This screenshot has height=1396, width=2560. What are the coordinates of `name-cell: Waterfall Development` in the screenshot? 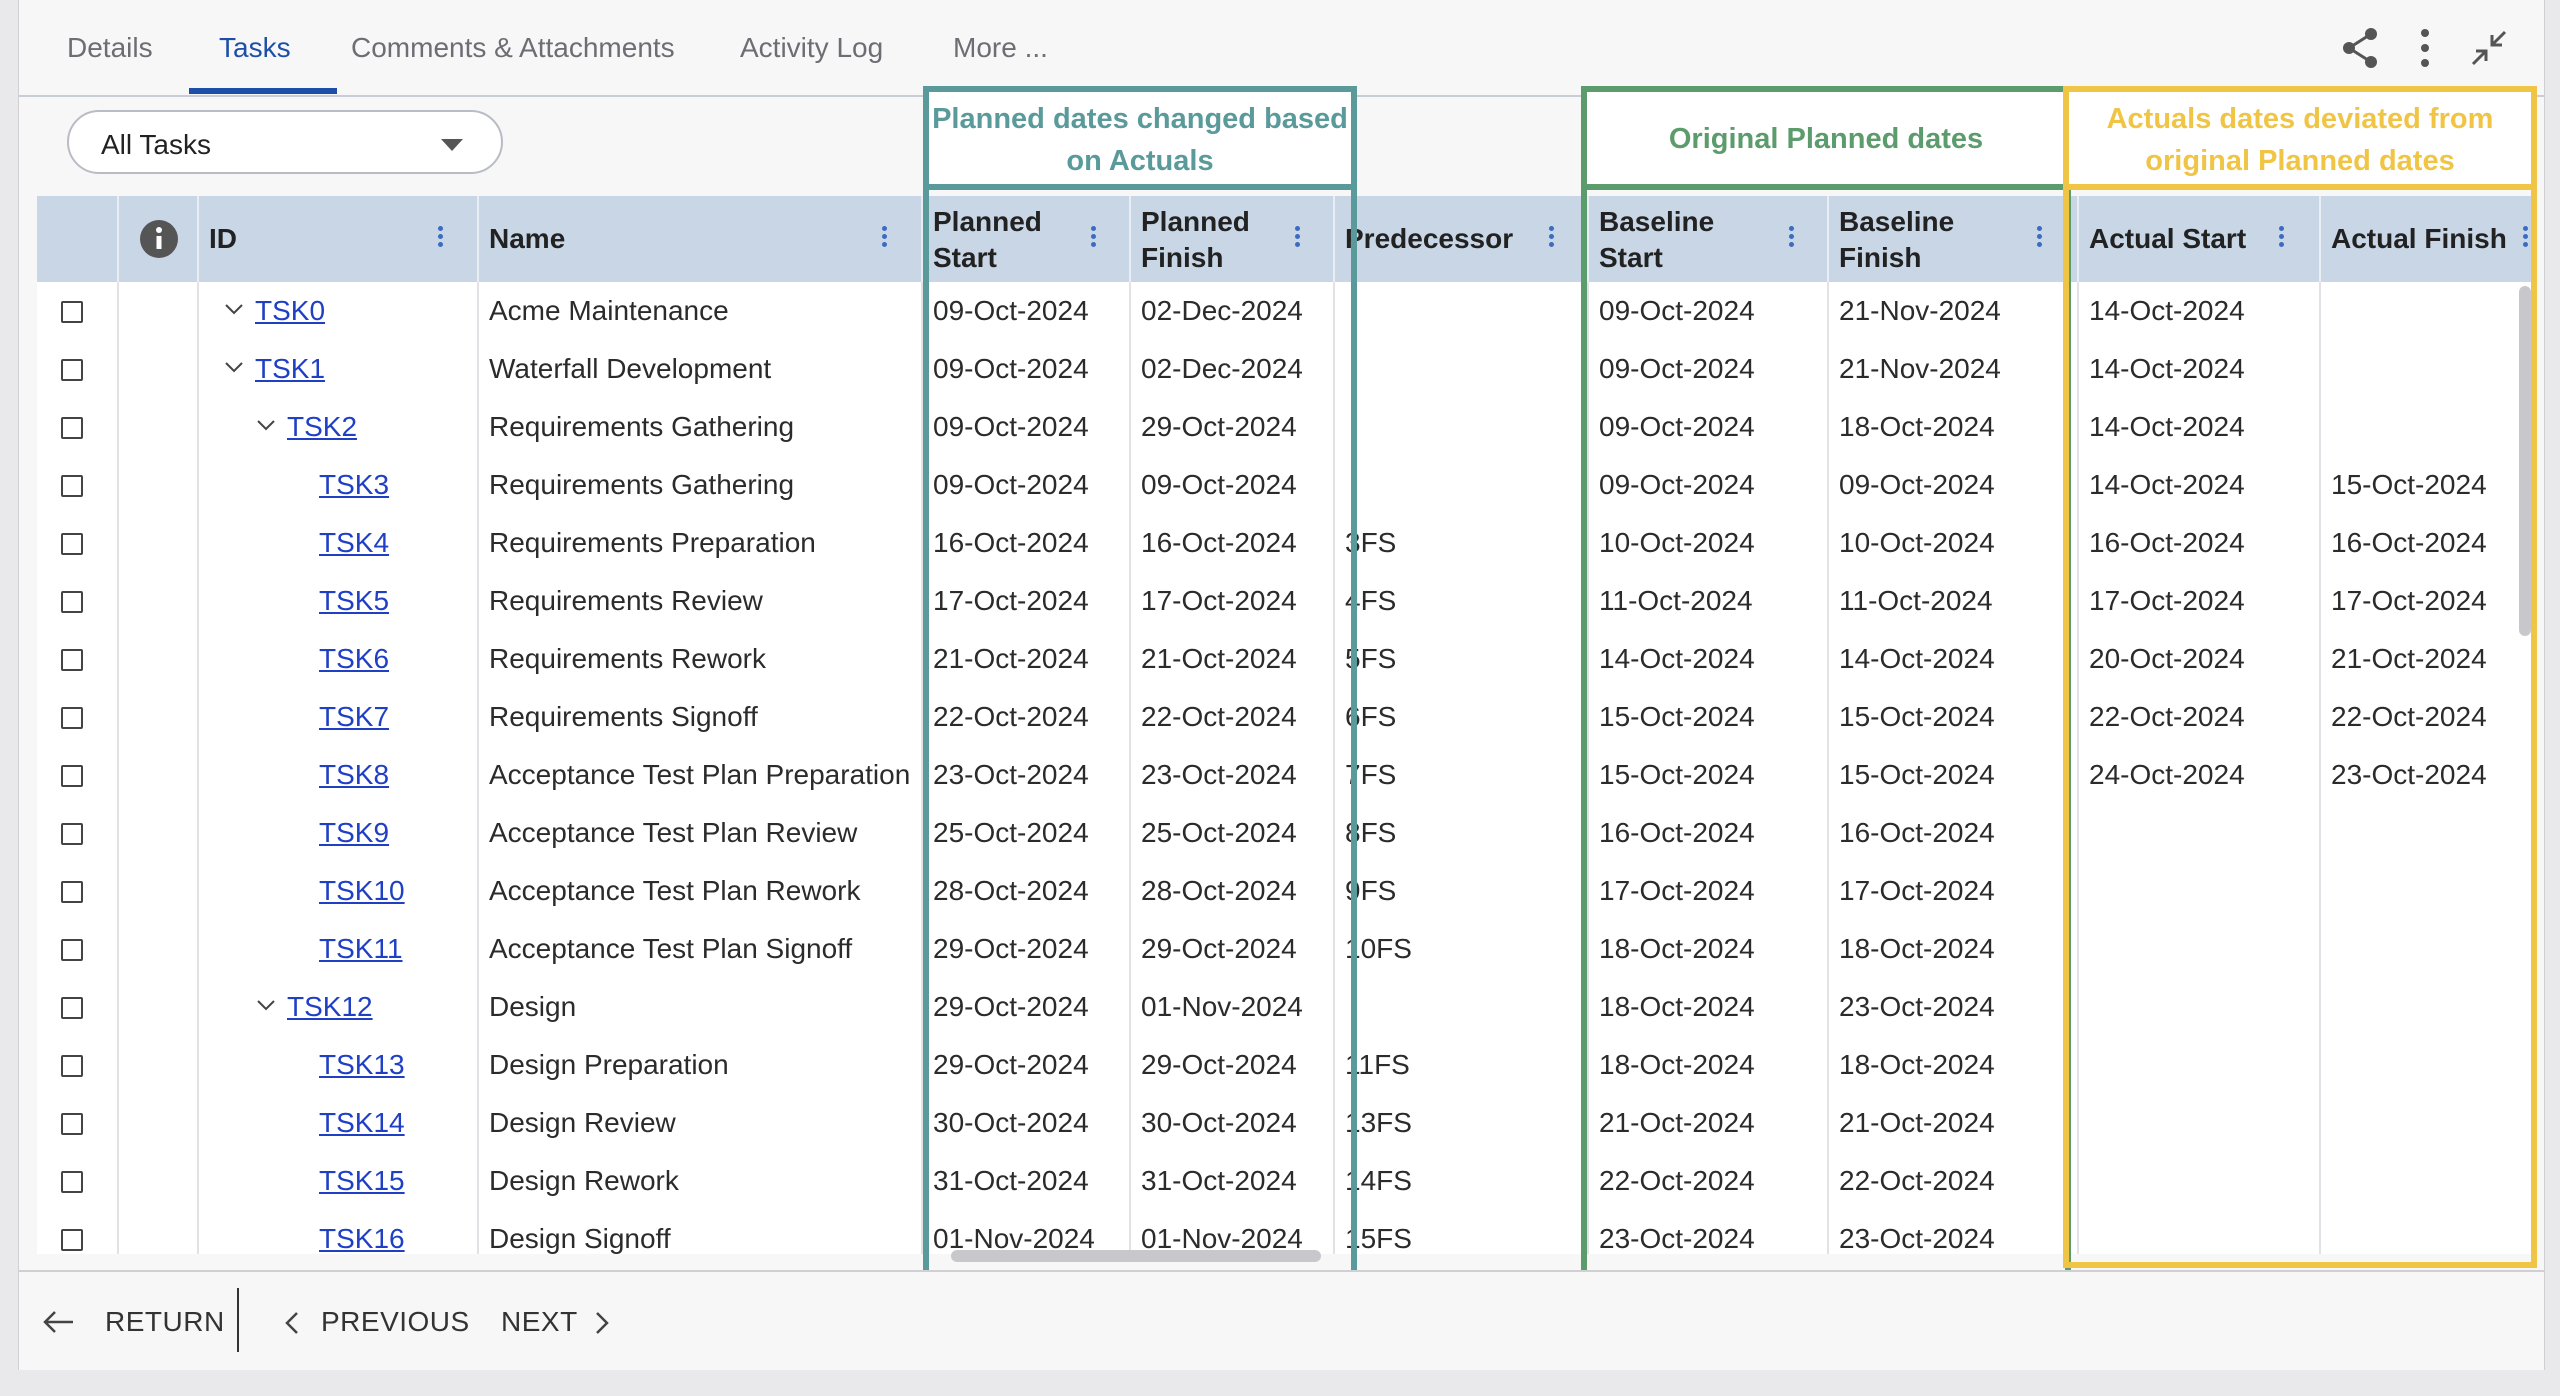 It's located at (701, 369).